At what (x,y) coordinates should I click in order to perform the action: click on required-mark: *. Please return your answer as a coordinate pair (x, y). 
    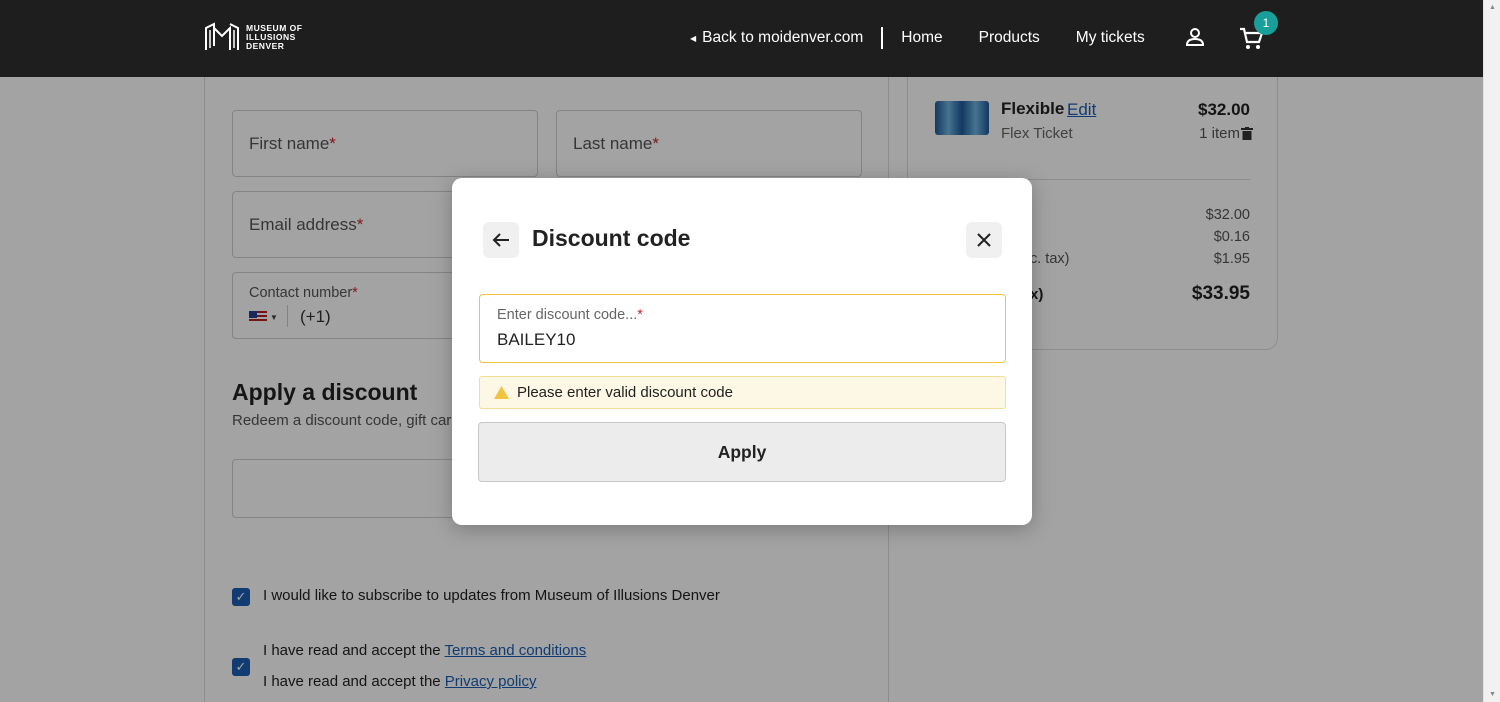
    Looking at the image, I should click on (640, 315).